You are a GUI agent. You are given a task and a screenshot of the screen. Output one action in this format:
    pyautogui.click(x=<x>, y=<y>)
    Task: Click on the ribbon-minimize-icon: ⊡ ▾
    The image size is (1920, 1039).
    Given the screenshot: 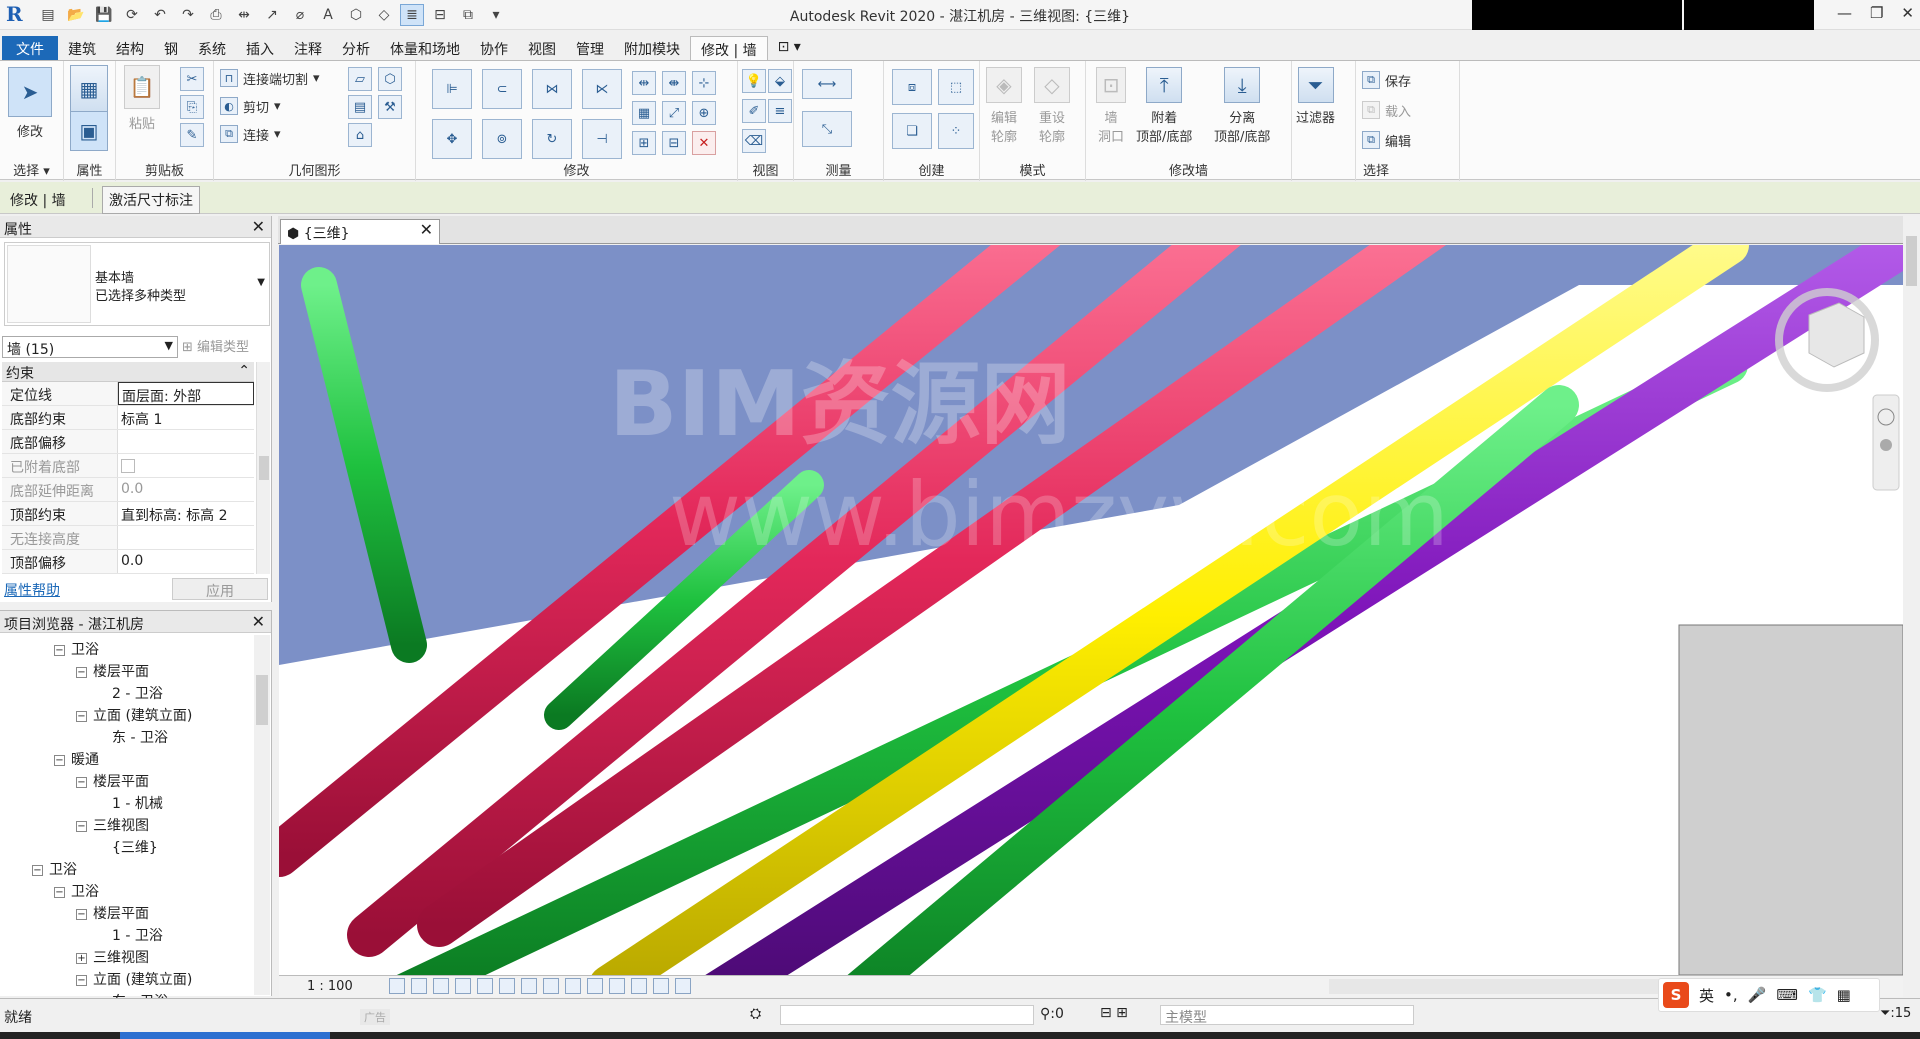 What is the action you would take?
    pyautogui.click(x=789, y=48)
    